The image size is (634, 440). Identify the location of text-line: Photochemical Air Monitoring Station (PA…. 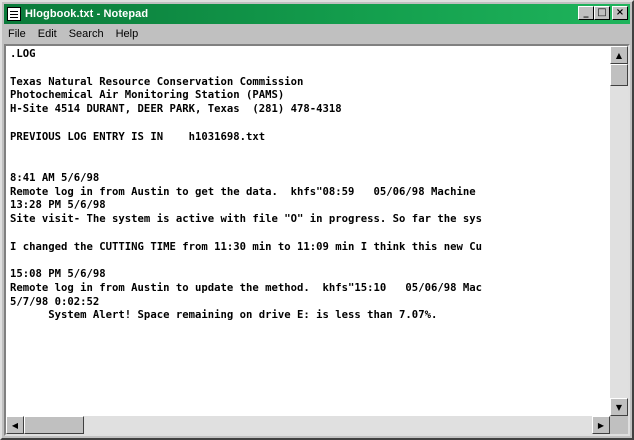
(147, 95).